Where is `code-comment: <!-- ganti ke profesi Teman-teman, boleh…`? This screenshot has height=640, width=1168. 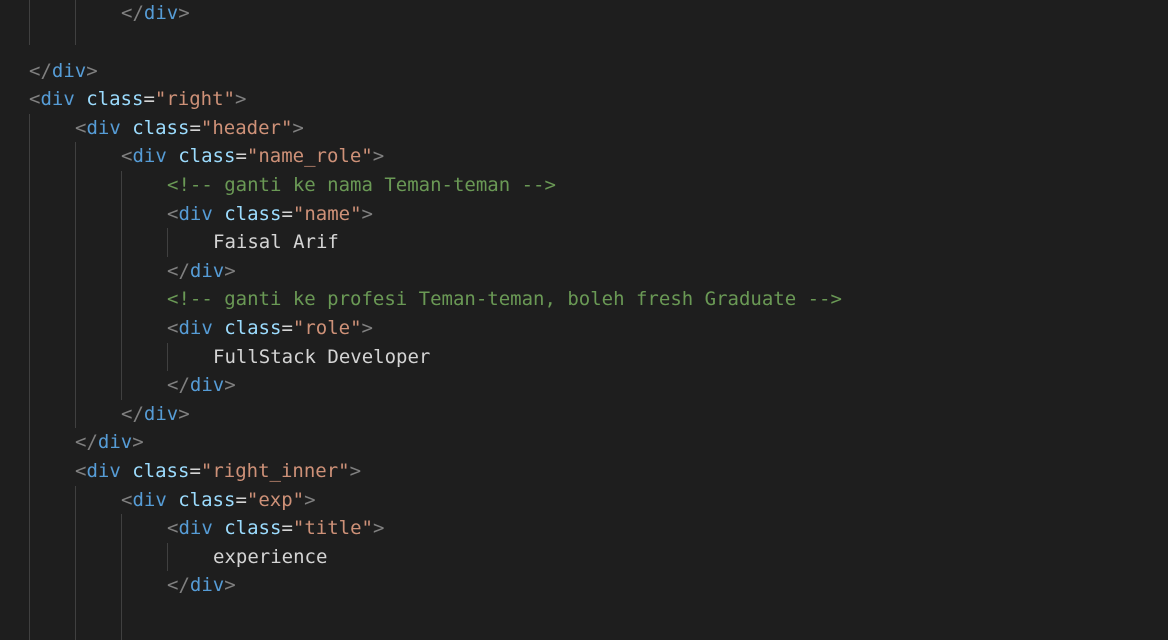 code-comment: <!-- ganti ke profesi Teman-teman, boleh… is located at coordinates (504, 299).